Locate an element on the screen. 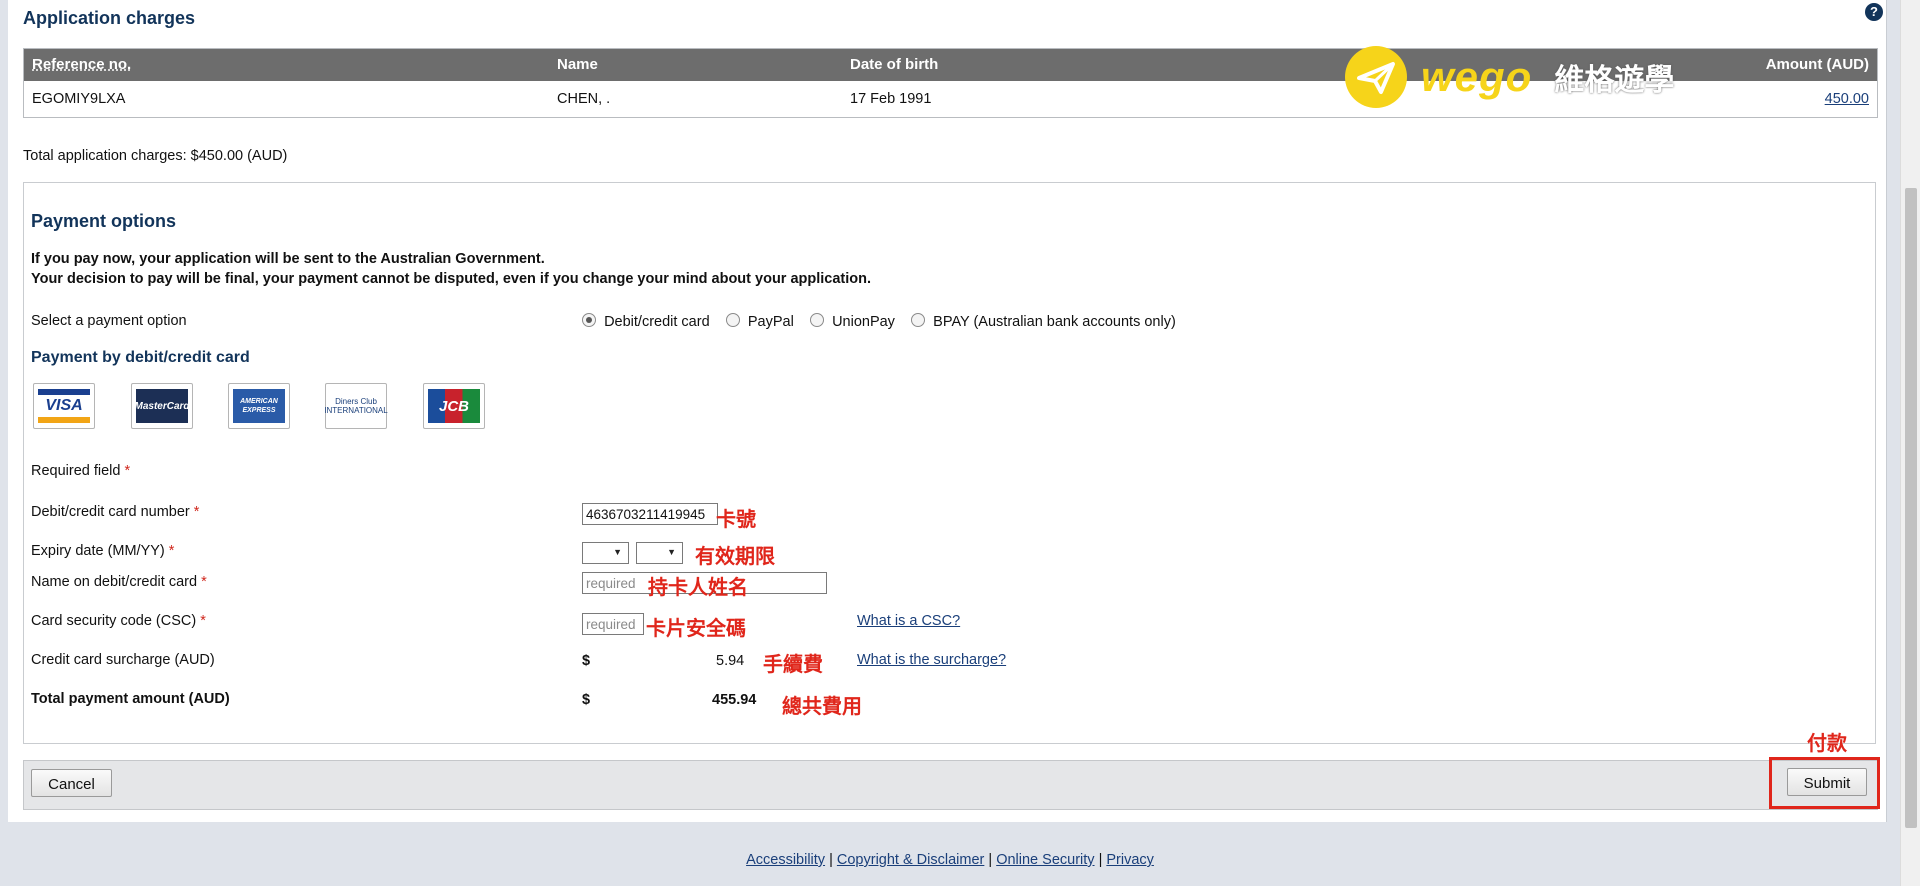 The height and width of the screenshot is (886, 1920). help-icon: ? is located at coordinates (1874, 12).